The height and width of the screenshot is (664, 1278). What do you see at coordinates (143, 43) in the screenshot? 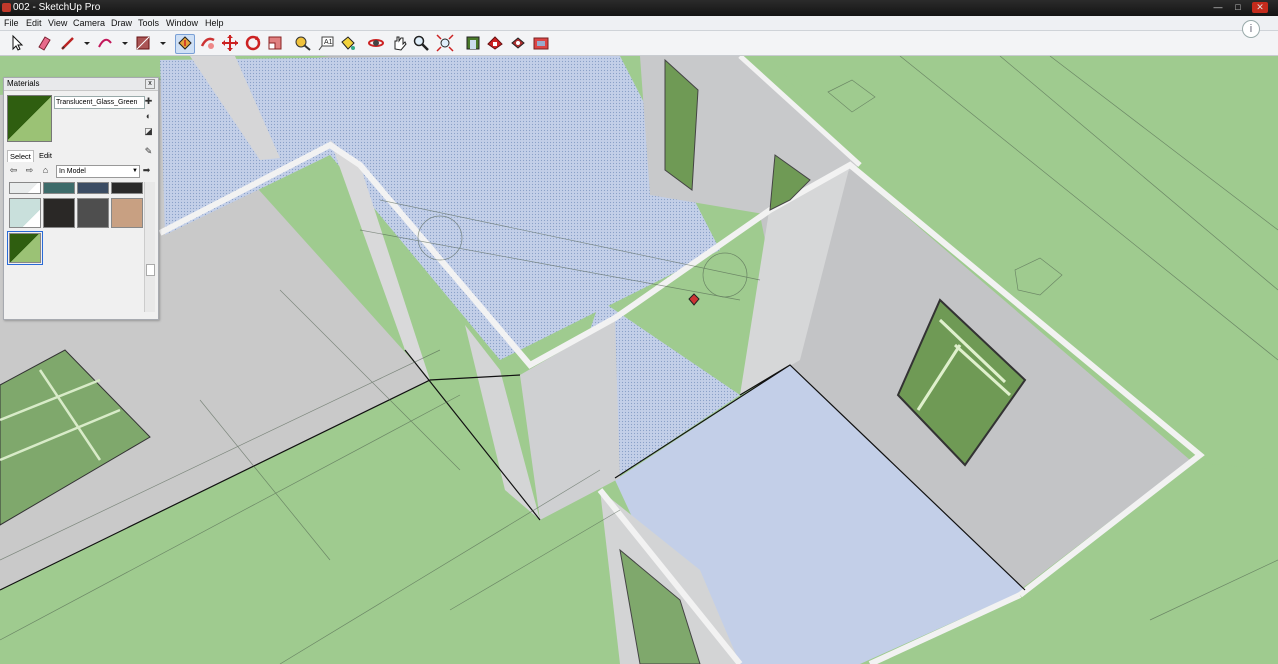
I see `rectangle-icon` at bounding box center [143, 43].